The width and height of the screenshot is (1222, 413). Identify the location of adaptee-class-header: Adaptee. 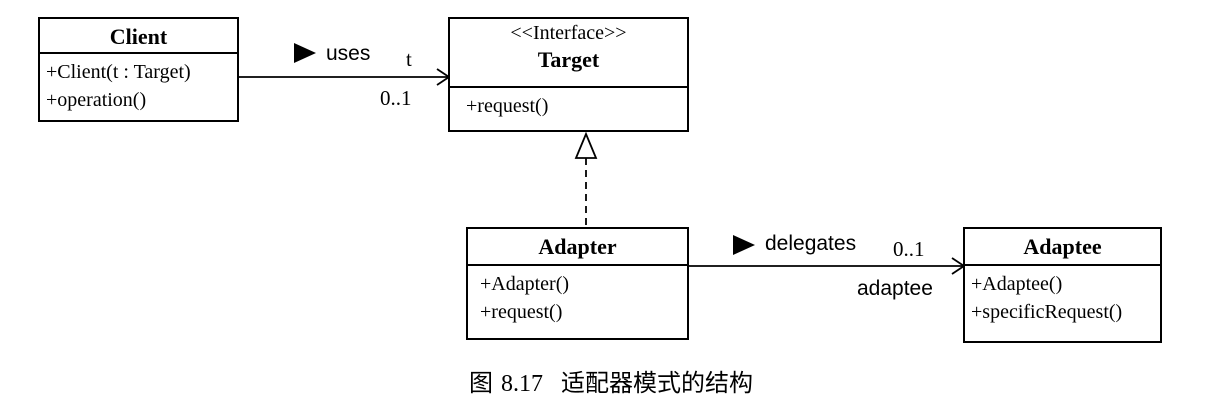
(1062, 247).